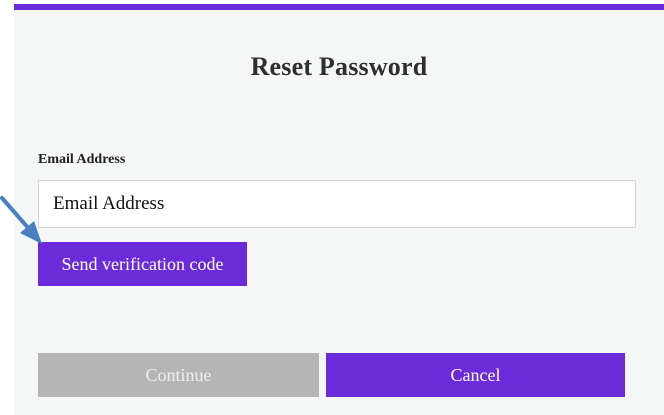  I want to click on cancel-button: Cancel, so click(475, 375).